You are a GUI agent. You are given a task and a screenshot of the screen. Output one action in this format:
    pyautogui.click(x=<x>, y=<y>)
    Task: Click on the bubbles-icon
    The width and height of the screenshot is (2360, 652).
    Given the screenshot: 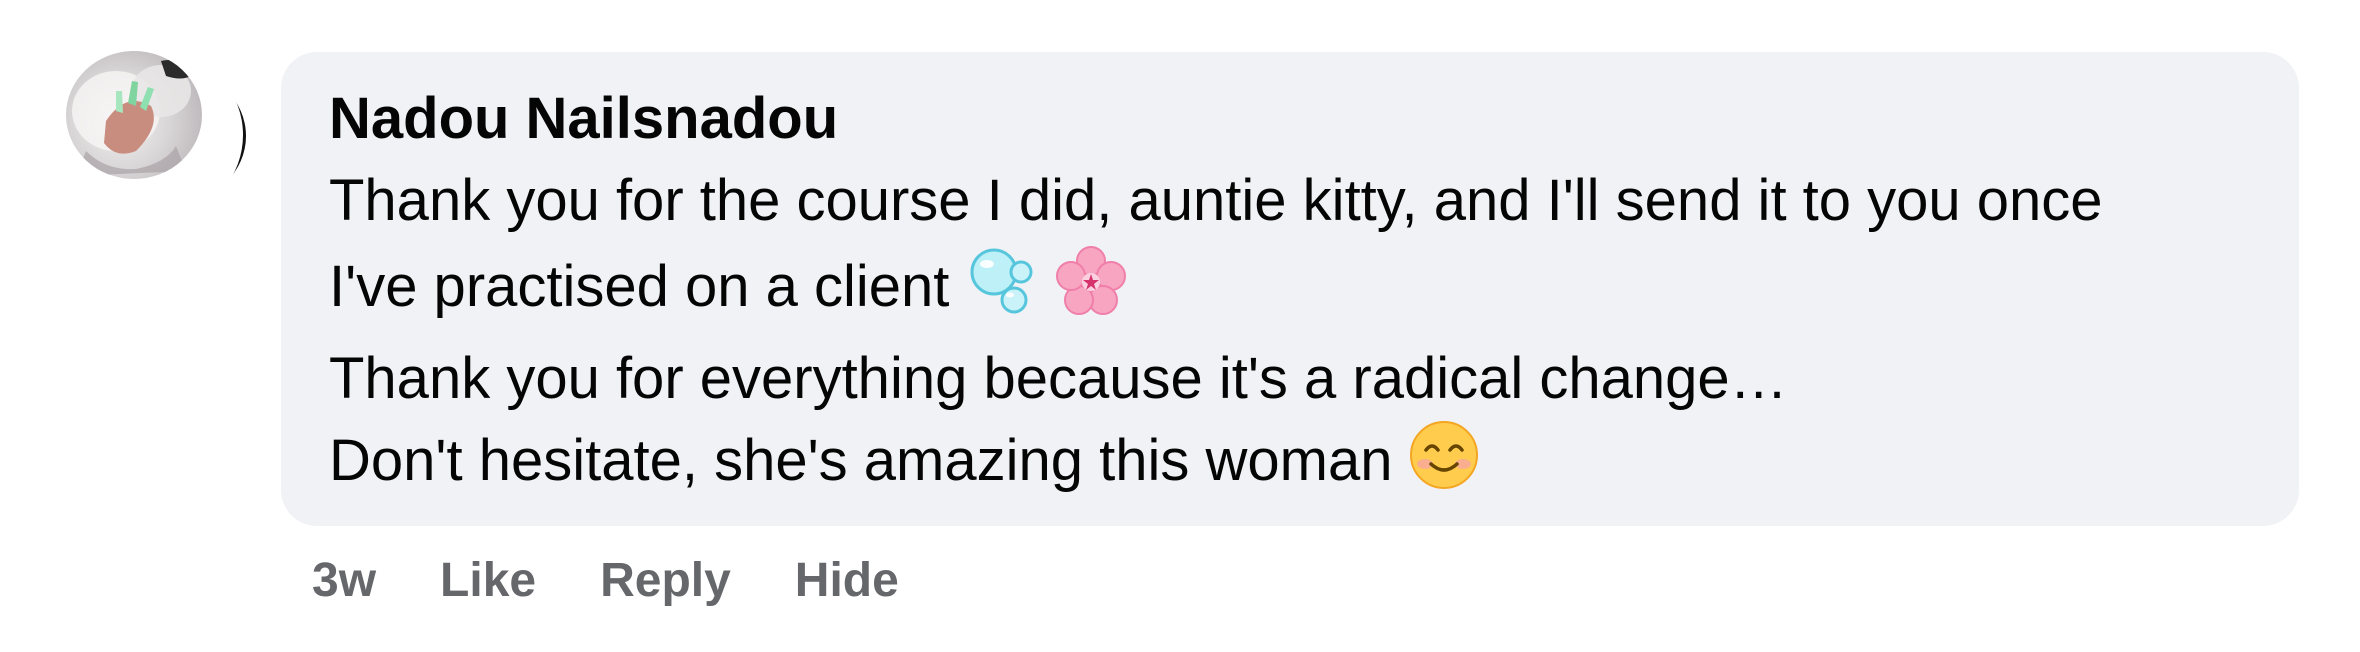 What is the action you would take?
    pyautogui.click(x=1003, y=290)
    